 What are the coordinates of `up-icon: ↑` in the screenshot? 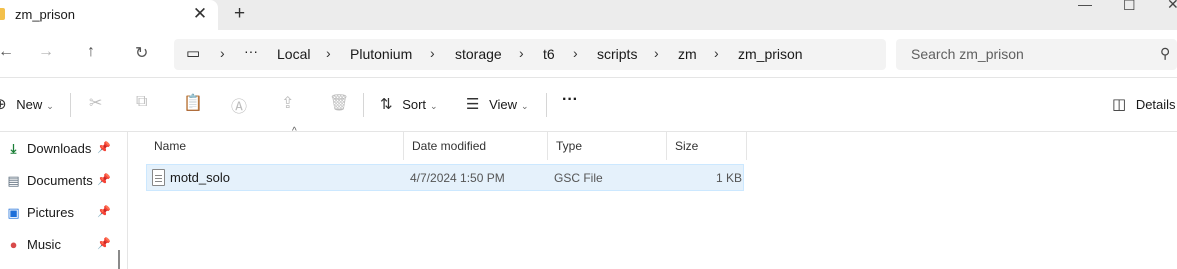 It's located at (91, 52).